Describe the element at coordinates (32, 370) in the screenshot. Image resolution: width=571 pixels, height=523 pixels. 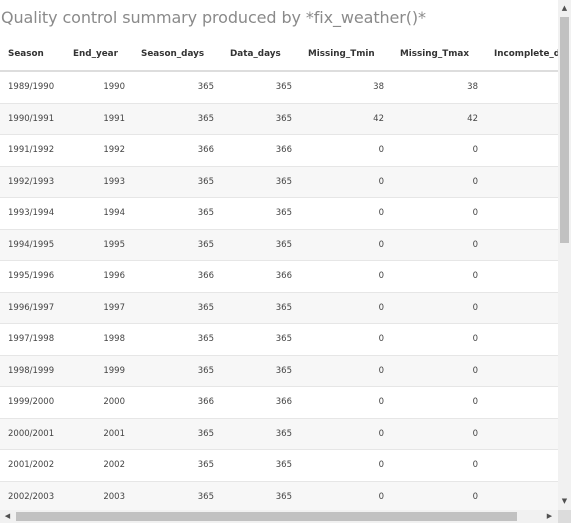
I see `table-cell: 1998/1999` at that location.